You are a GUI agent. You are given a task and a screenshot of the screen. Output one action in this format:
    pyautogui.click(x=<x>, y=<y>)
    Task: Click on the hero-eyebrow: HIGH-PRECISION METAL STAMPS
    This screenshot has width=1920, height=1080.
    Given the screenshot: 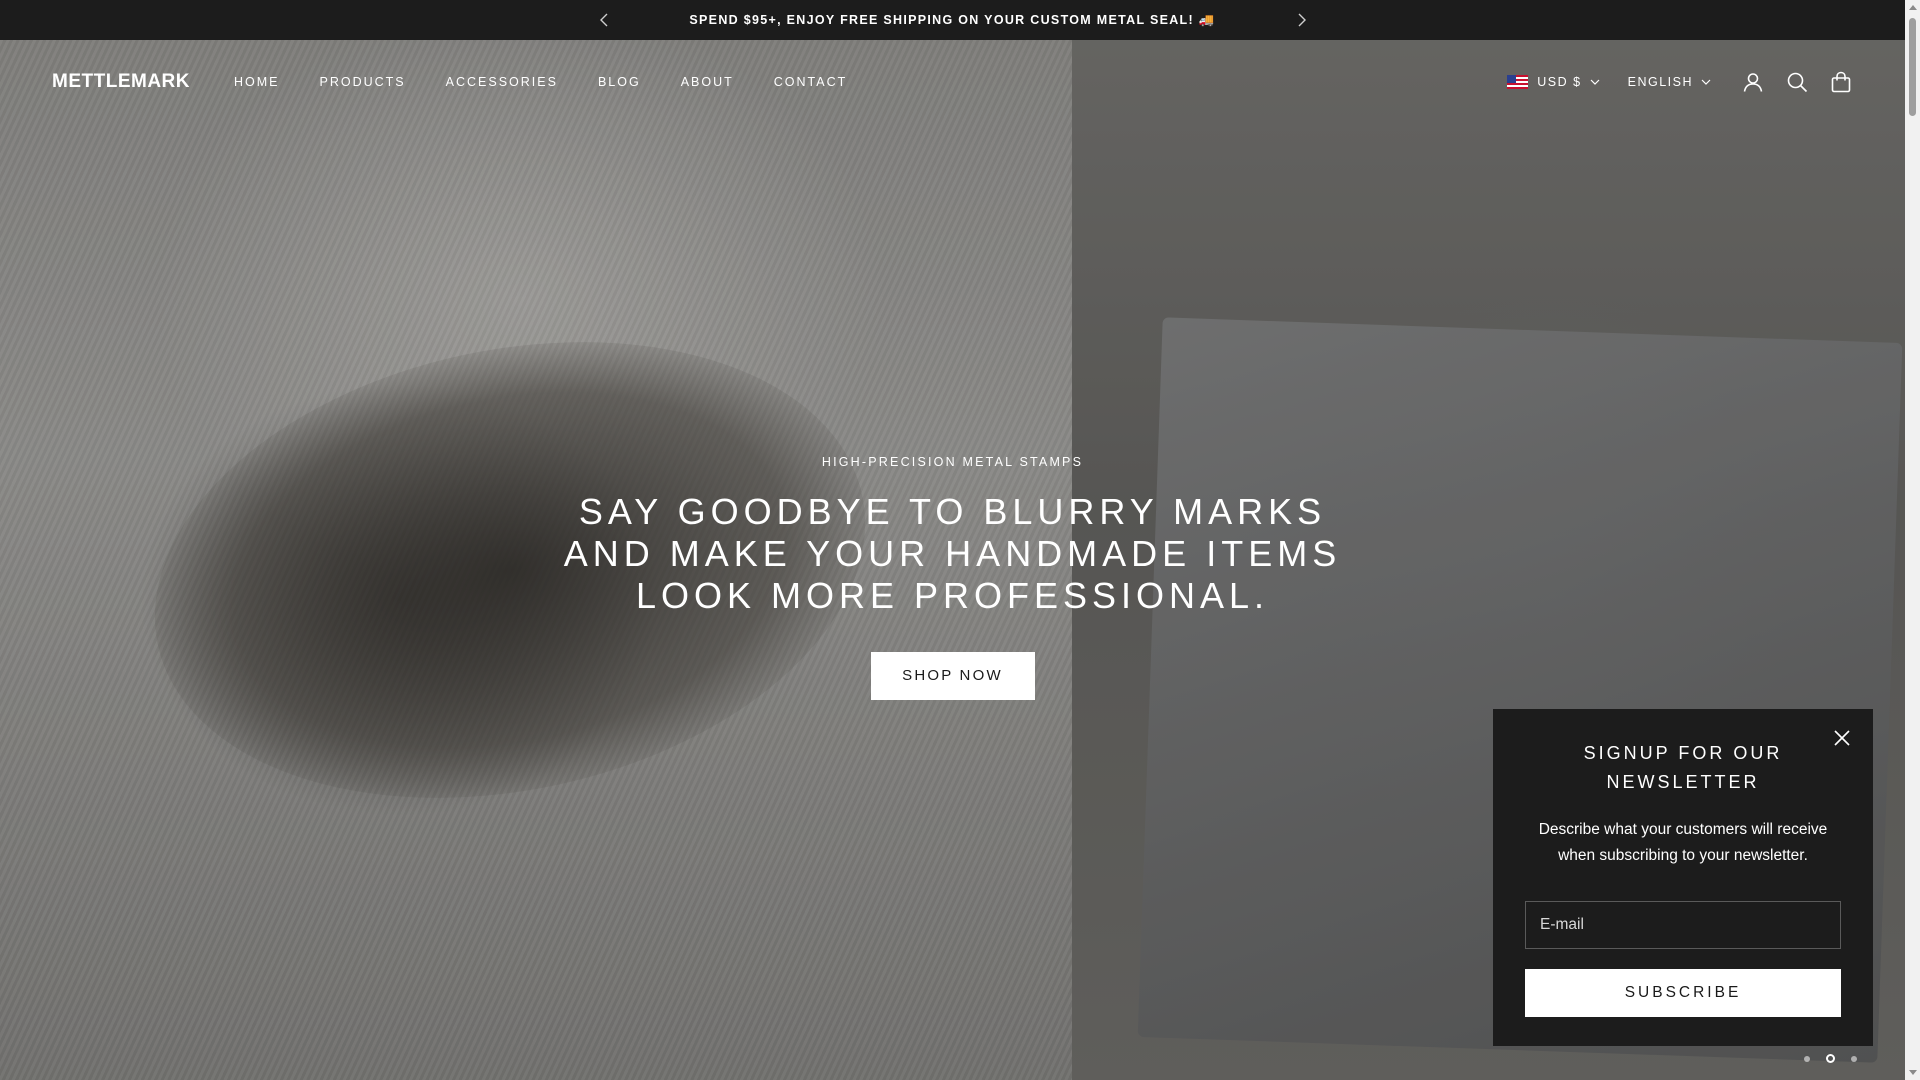 What is the action you would take?
    pyautogui.click(x=952, y=462)
    